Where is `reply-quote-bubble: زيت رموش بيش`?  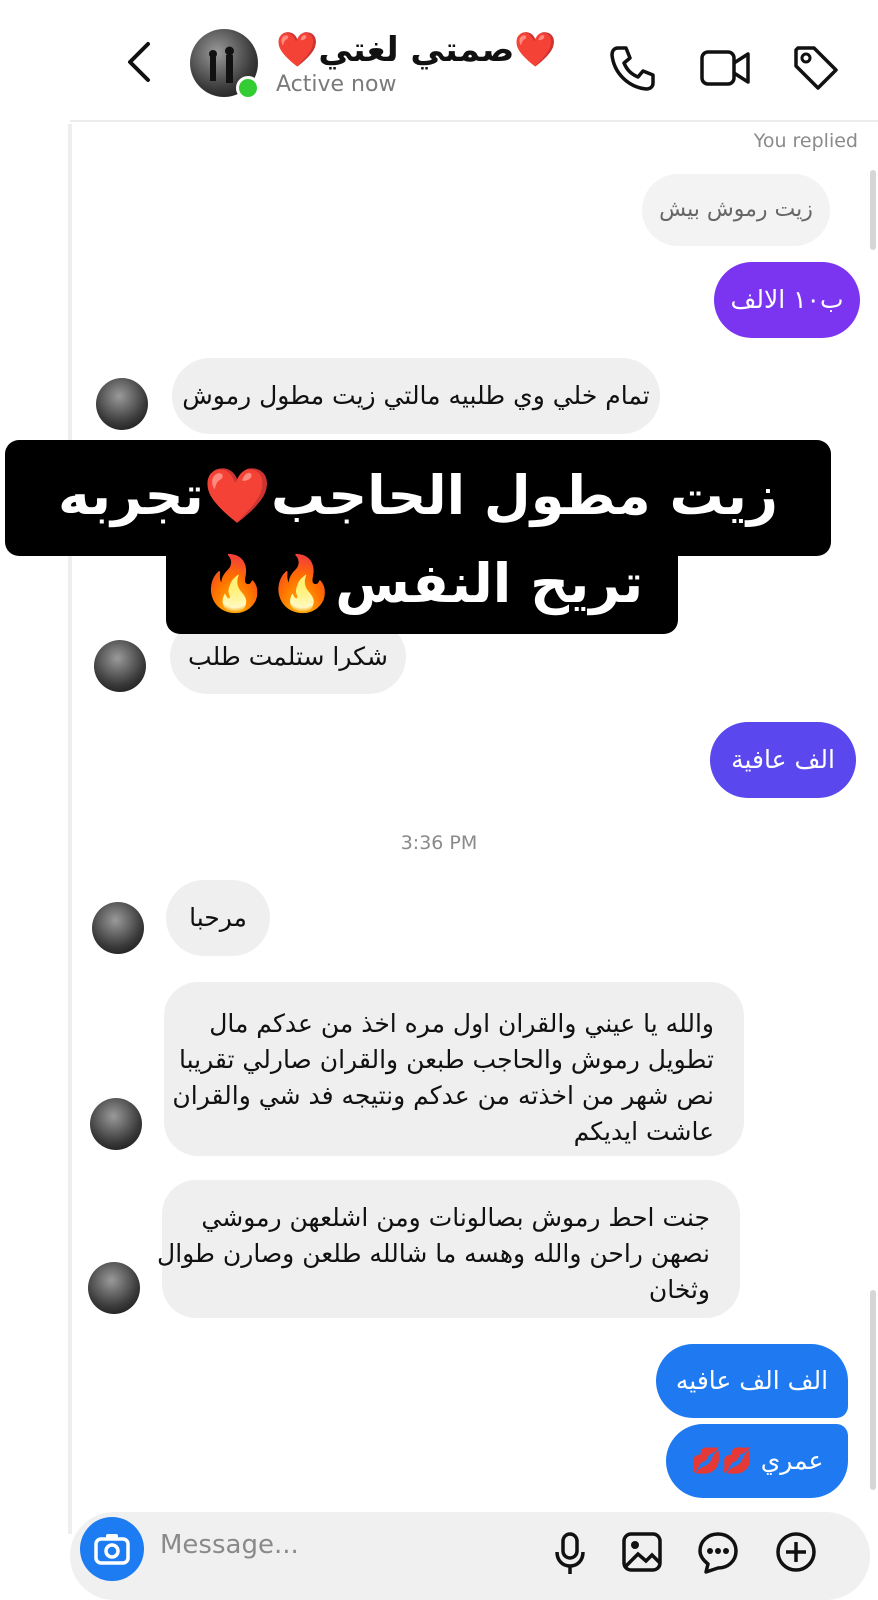
reply-quote-bubble: زيت رموش بيش is located at coordinates (736, 210).